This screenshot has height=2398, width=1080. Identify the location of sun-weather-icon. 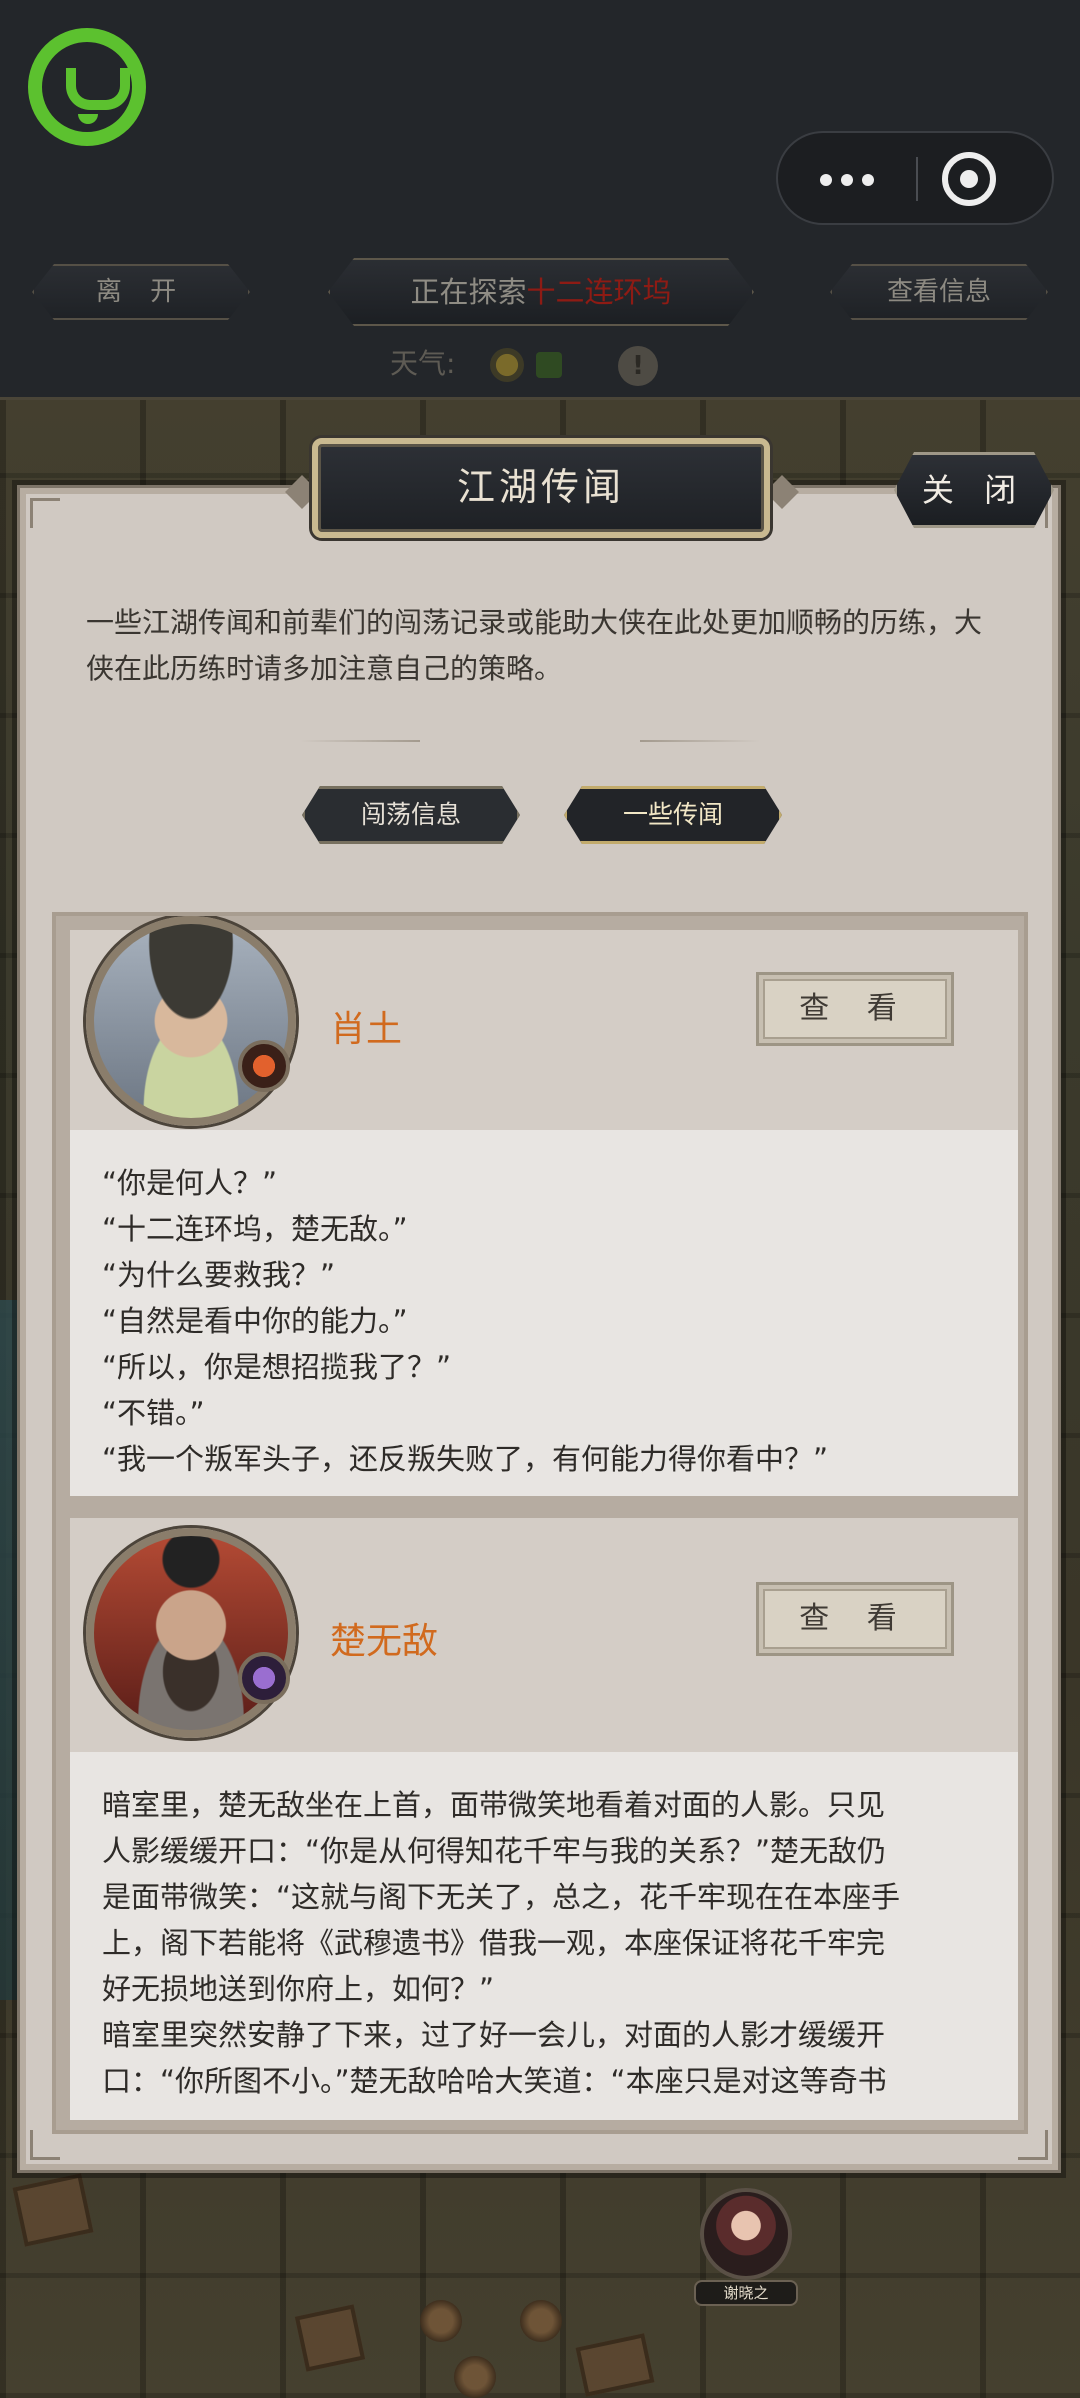
(507, 365).